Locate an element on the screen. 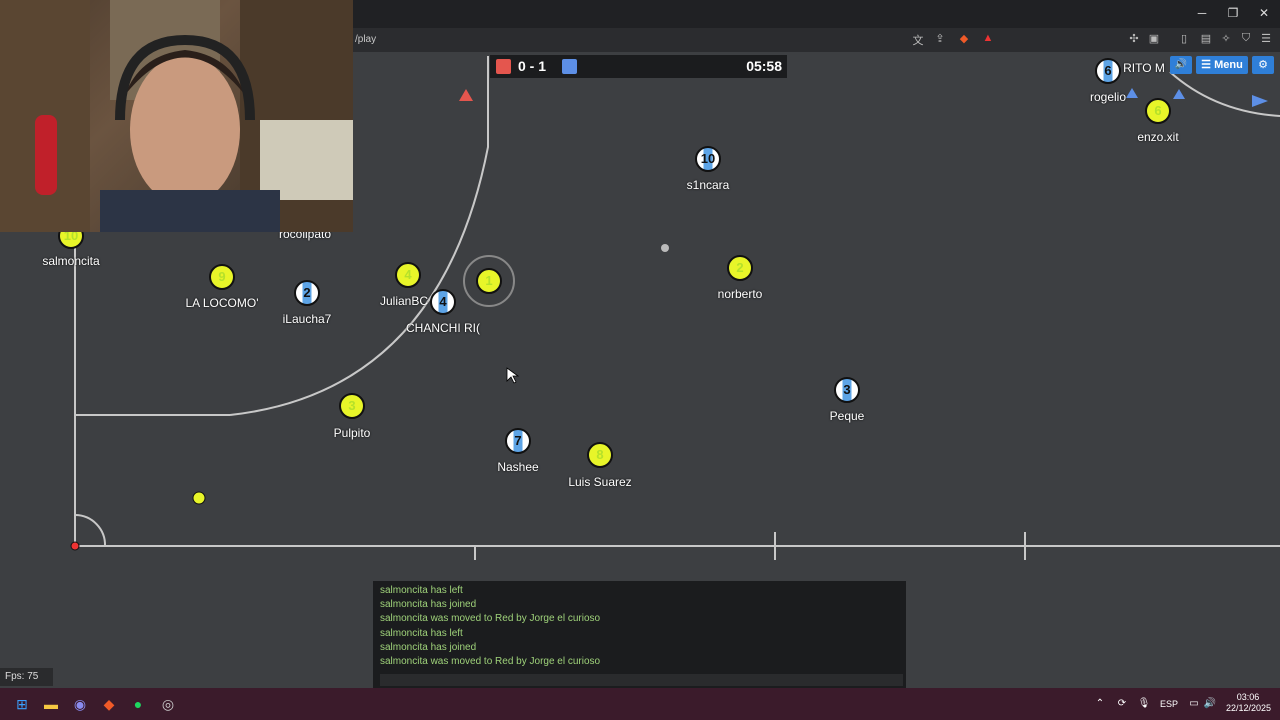 The height and width of the screenshot is (720, 1280). player-name: Peque is located at coordinates (847, 416).